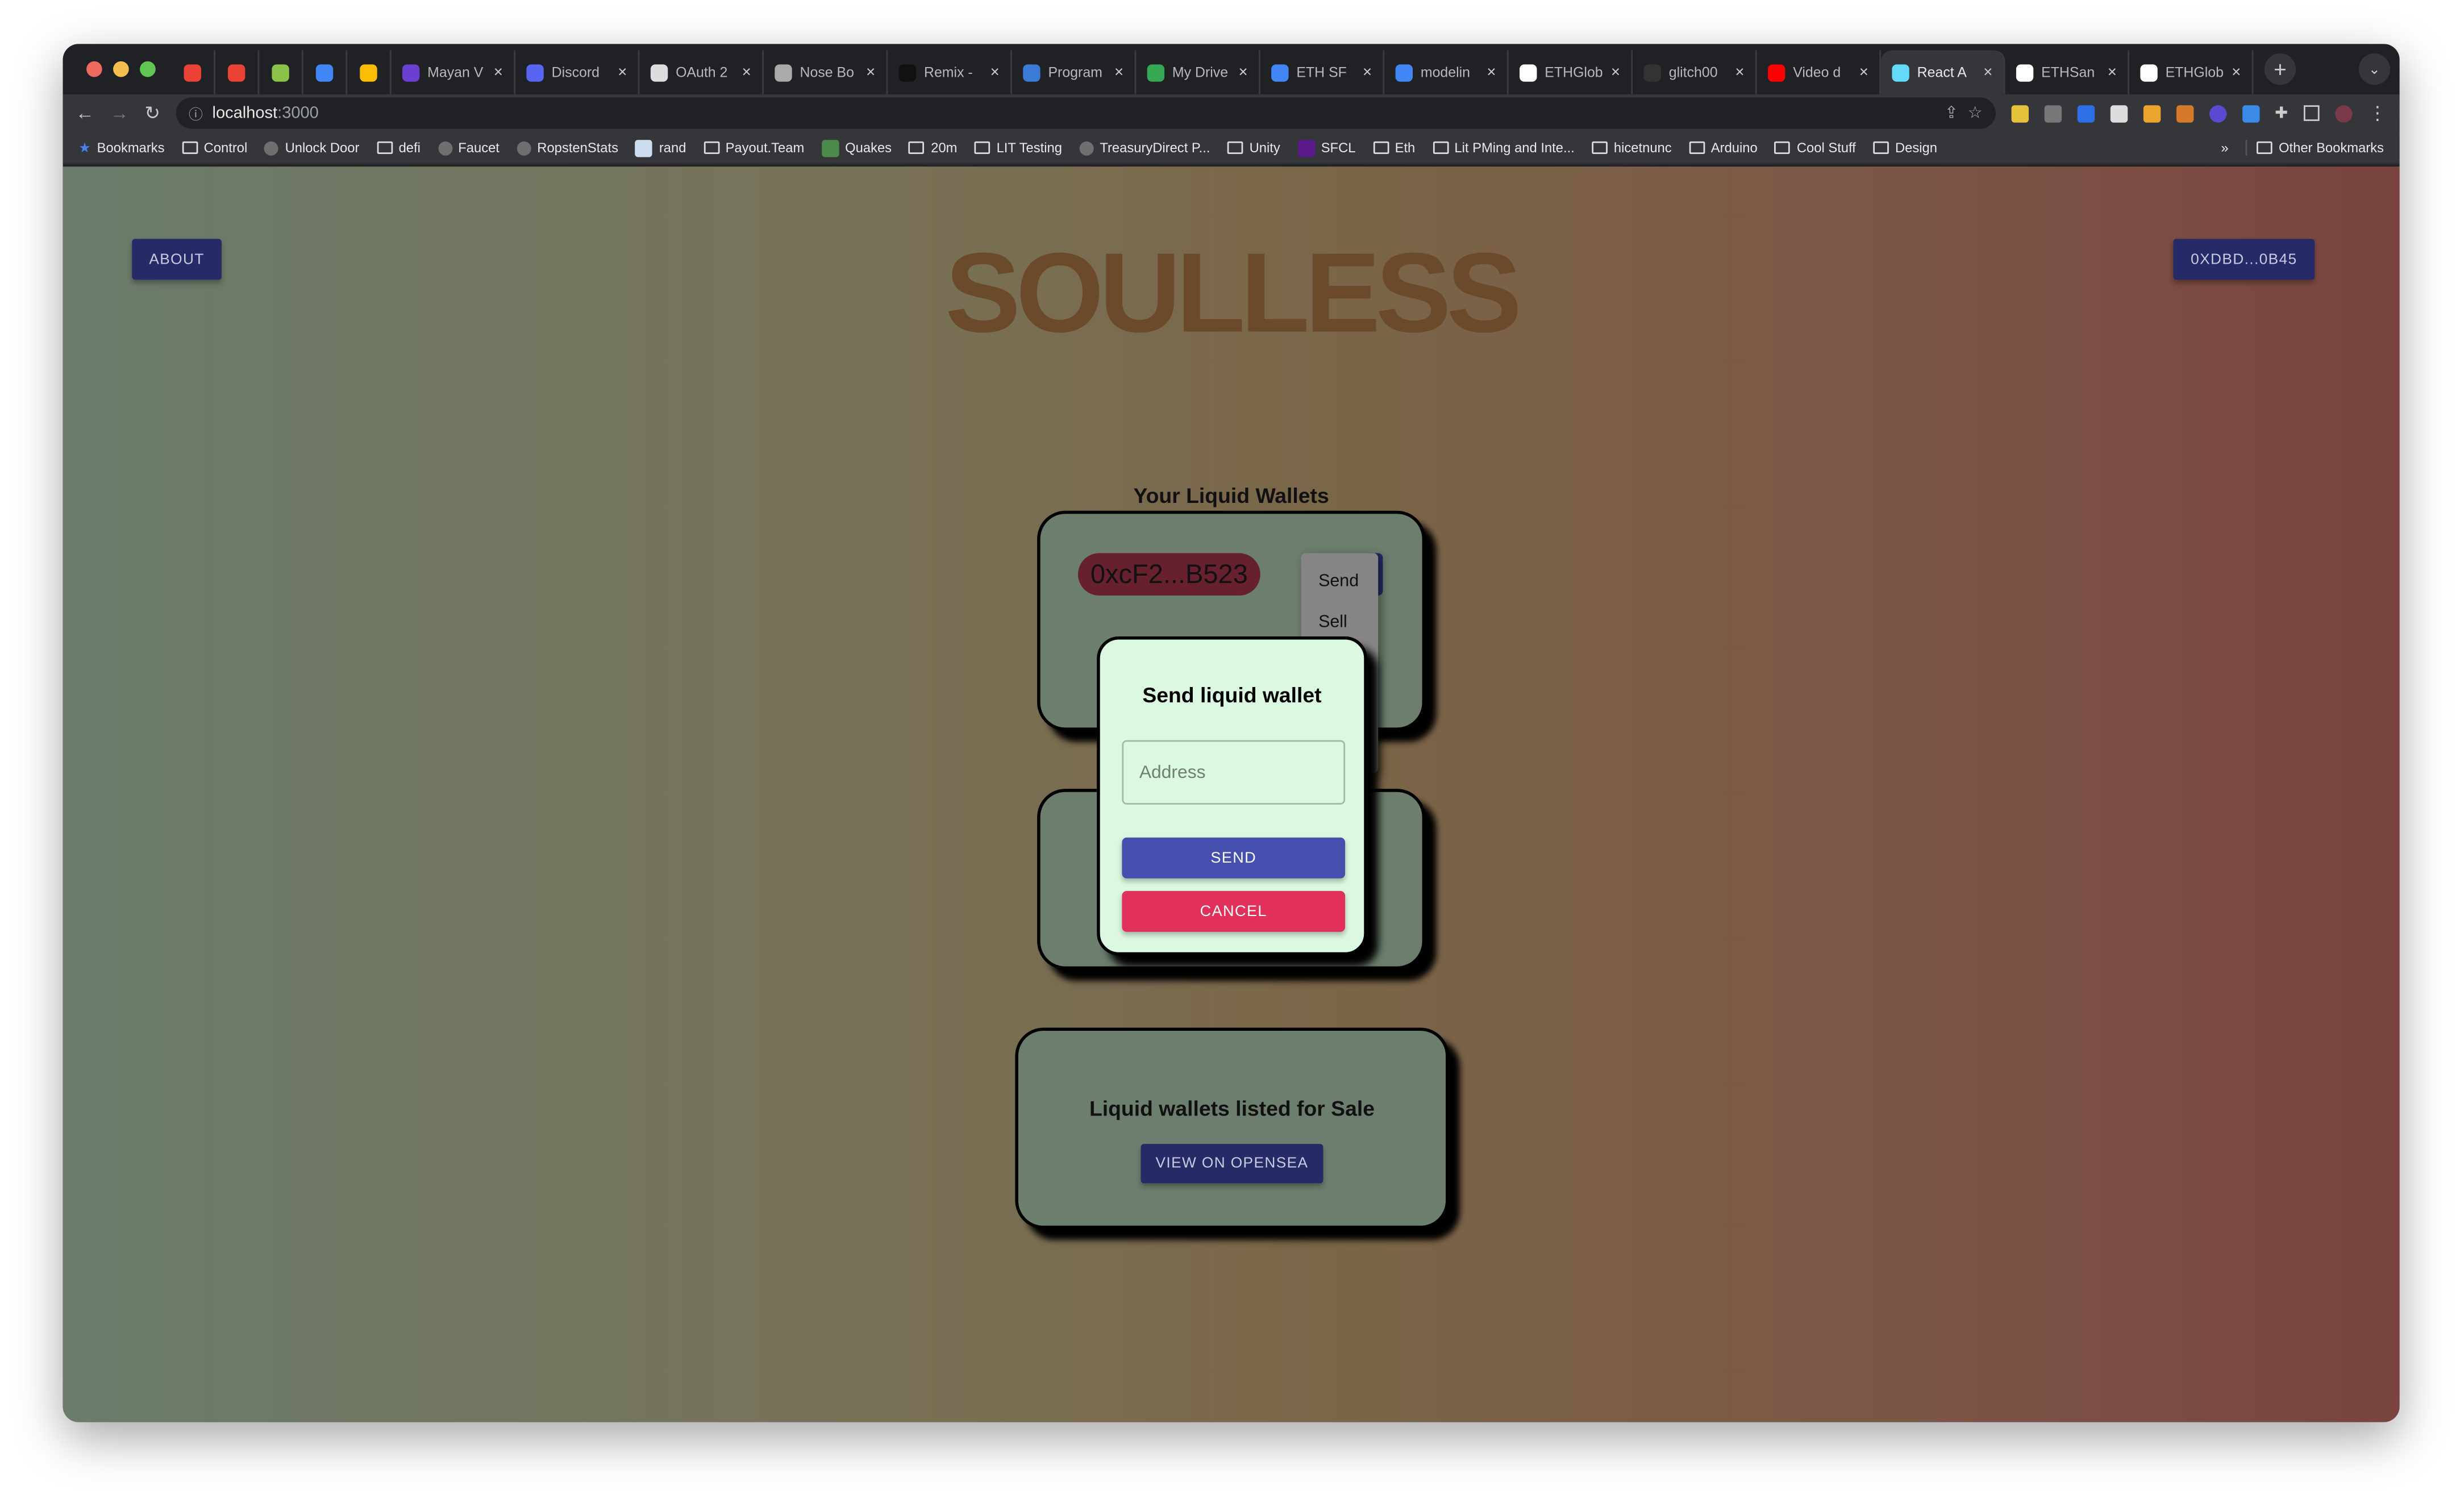  Describe the element at coordinates (1234, 911) in the screenshot. I see `cancel-button: CANCEL` at that location.